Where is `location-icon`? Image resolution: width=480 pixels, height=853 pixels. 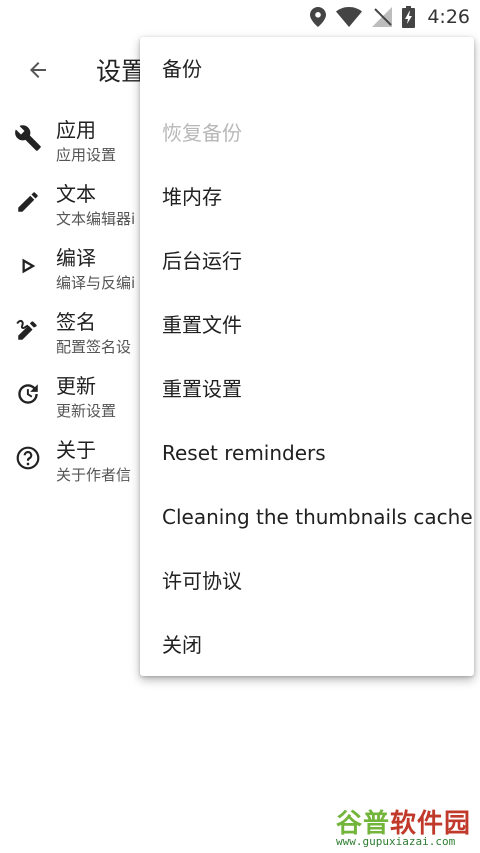 location-icon is located at coordinates (318, 17).